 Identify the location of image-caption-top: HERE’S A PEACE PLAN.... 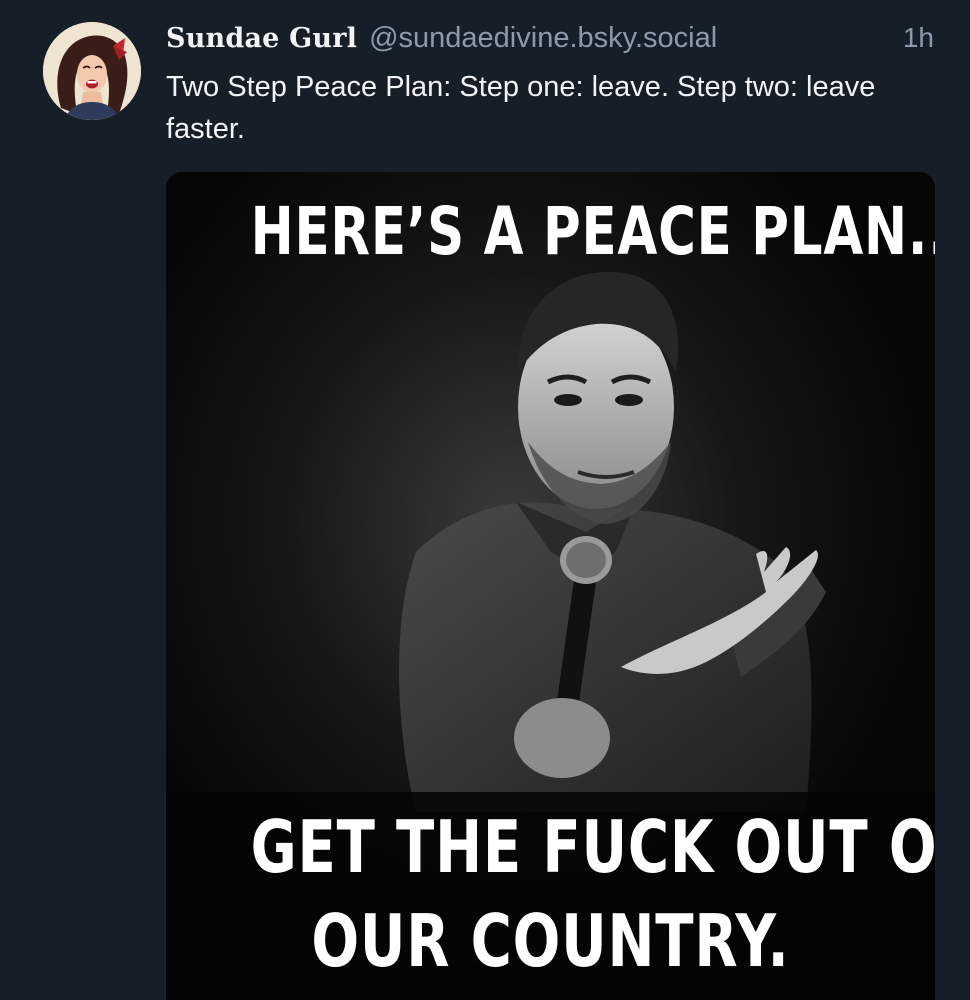
(592, 231).